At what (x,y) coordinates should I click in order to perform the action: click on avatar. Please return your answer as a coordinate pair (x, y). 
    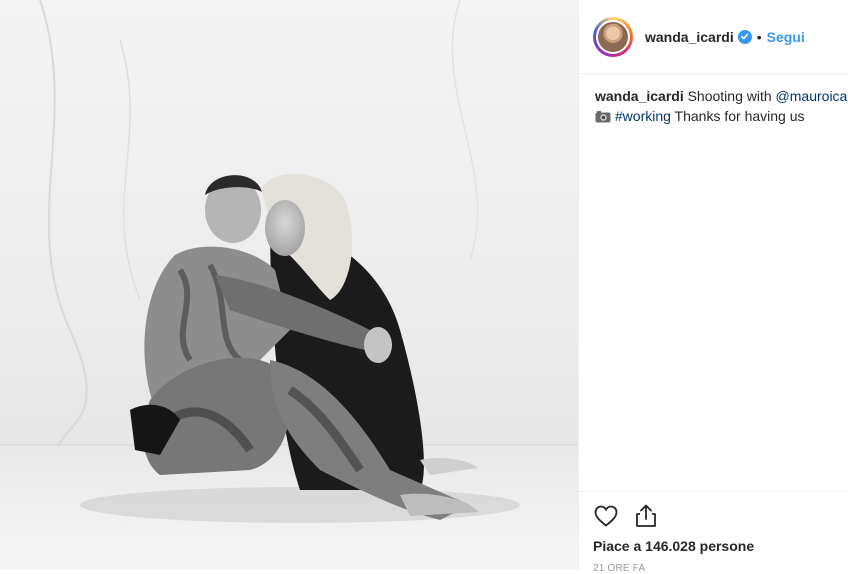
    Looking at the image, I should click on (613, 36).